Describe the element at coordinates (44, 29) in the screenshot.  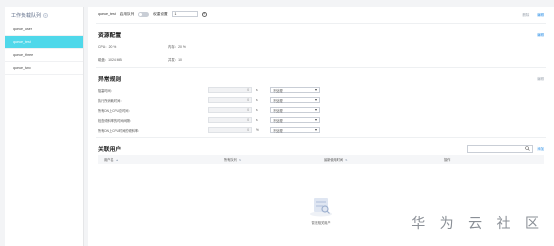
I see `sidebar-item-queue-user: queue_user` at that location.